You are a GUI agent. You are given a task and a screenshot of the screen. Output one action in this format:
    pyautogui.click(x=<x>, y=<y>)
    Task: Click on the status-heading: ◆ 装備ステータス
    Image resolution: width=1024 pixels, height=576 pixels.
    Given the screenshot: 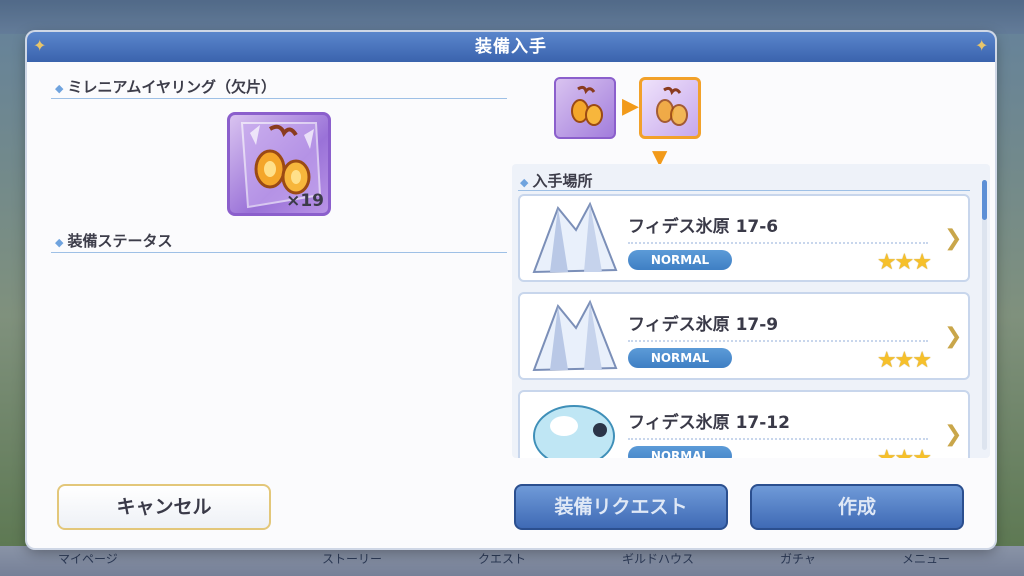 What is the action you would take?
    pyautogui.click(x=113, y=240)
    